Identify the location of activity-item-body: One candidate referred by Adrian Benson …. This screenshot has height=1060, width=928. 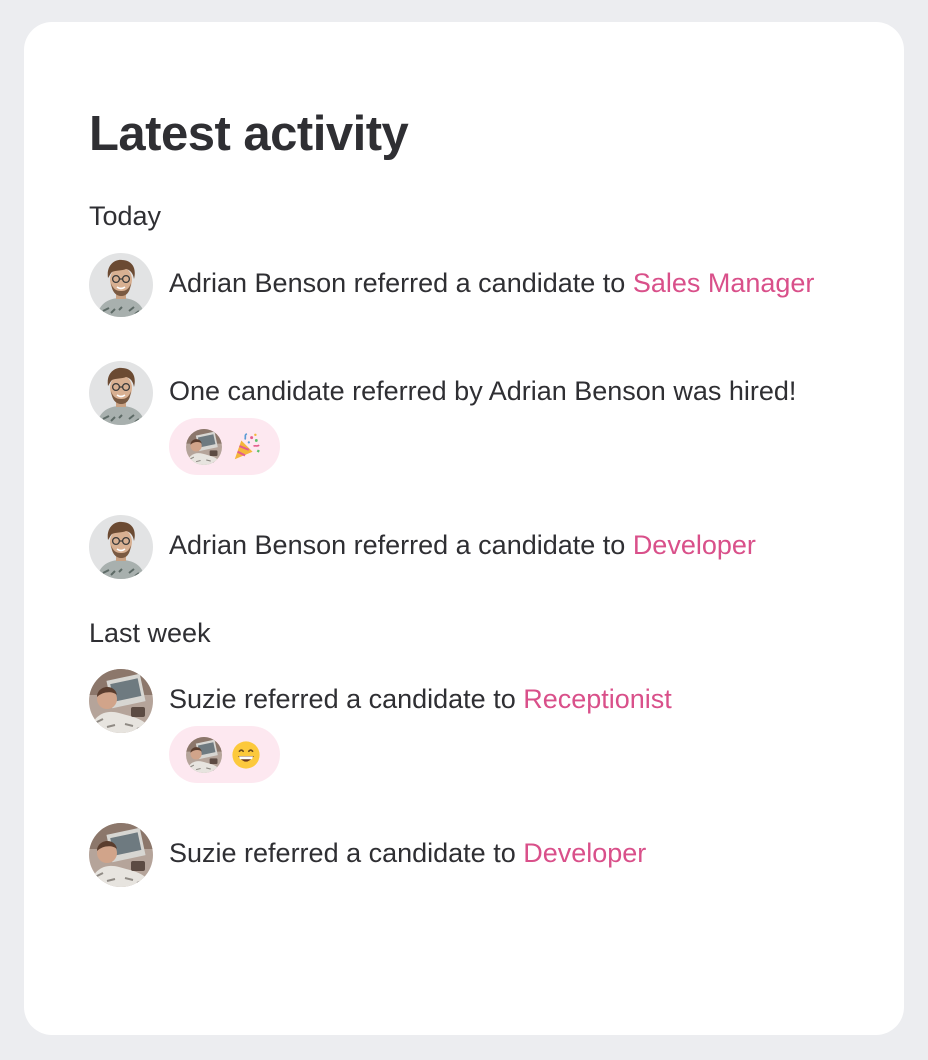
(504, 418).